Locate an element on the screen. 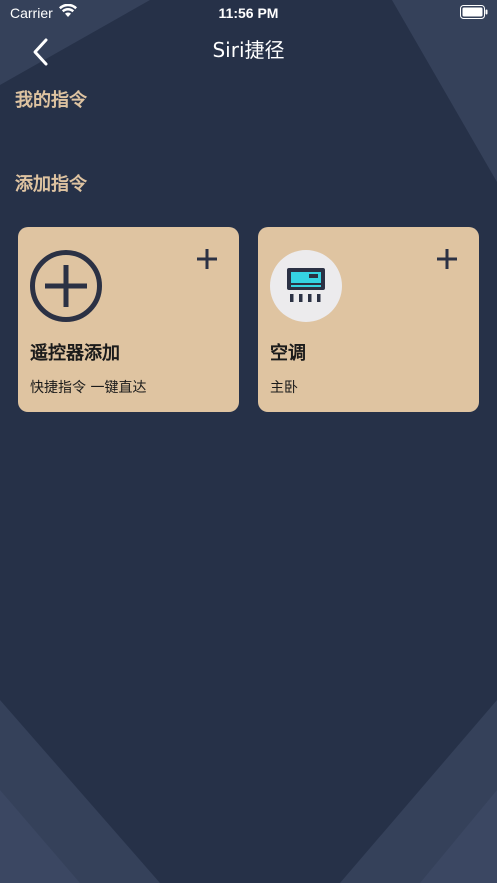 This screenshot has width=497, height=883. page-title: Siri捷径 is located at coordinates (248, 50).